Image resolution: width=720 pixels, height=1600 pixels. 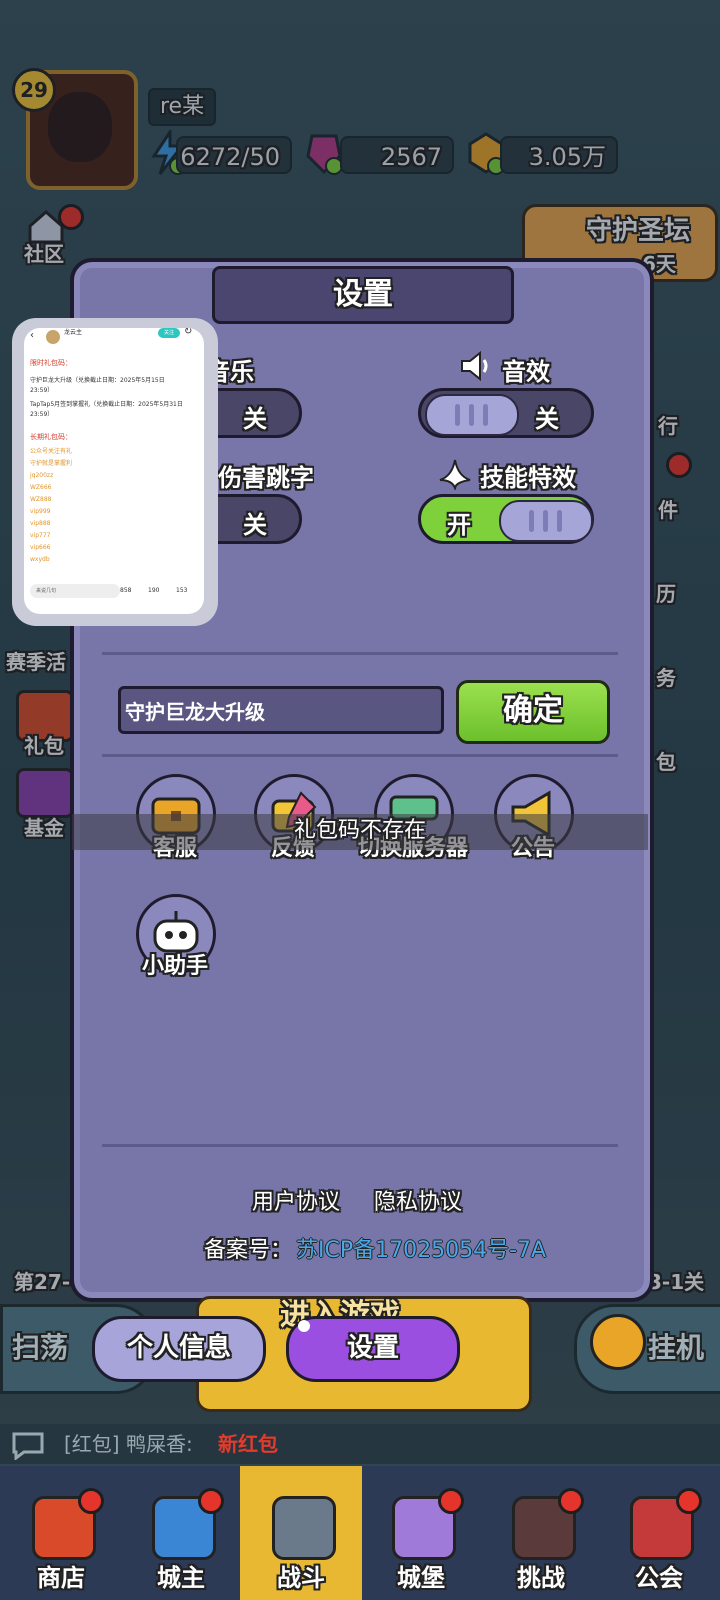 What do you see at coordinates (28, 1446) in the screenshot?
I see `chat-bubble-icon` at bounding box center [28, 1446].